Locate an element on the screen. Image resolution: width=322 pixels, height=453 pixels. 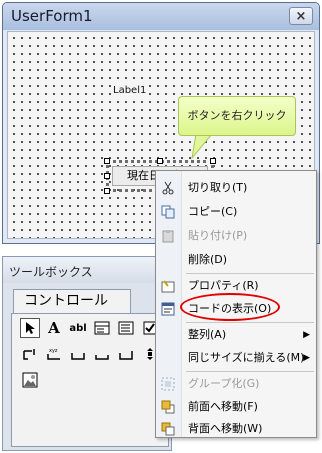
menu-item-align: 整列(A) ▶ is located at coordinates (236, 335).